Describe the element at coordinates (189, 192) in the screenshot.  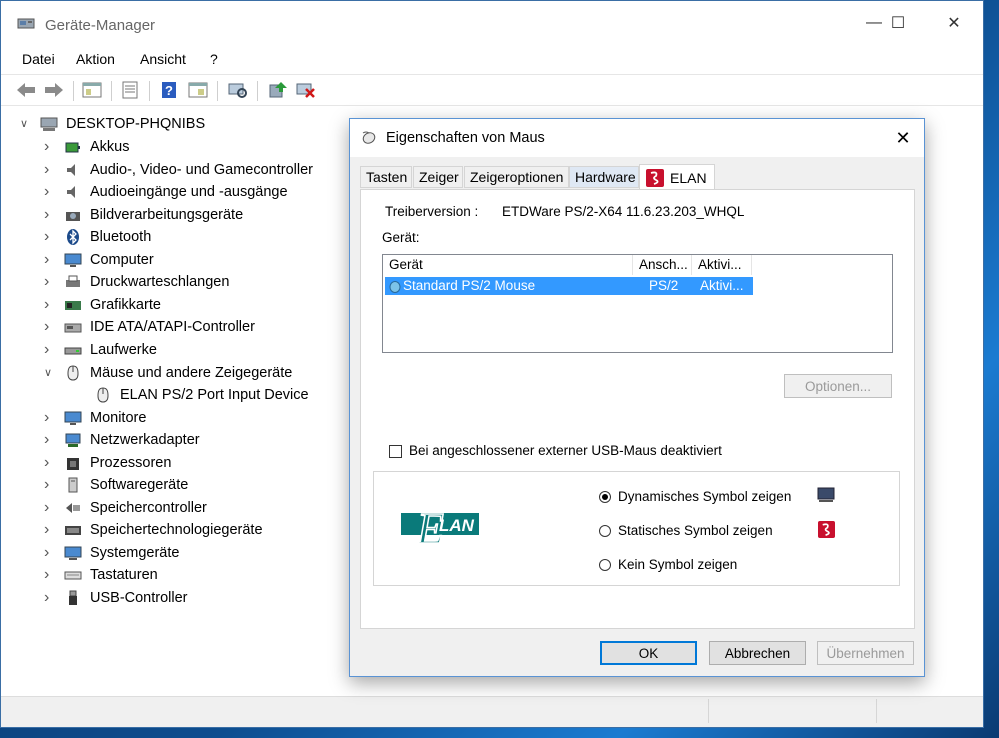
I see `tree-item-label: Audioeingänge und -ausgänge` at that location.